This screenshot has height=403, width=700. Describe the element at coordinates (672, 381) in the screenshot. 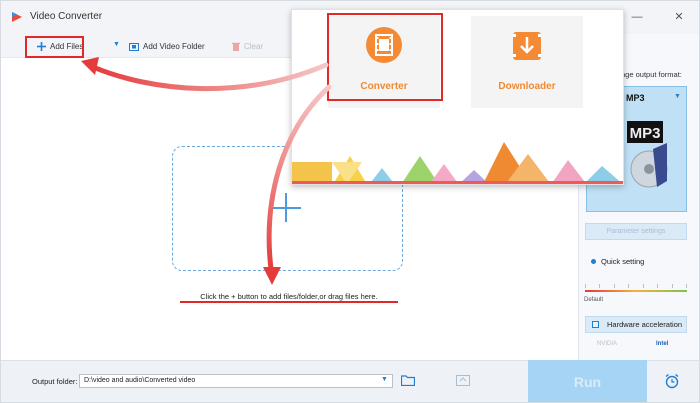

I see `alarm-clock-icon` at that location.